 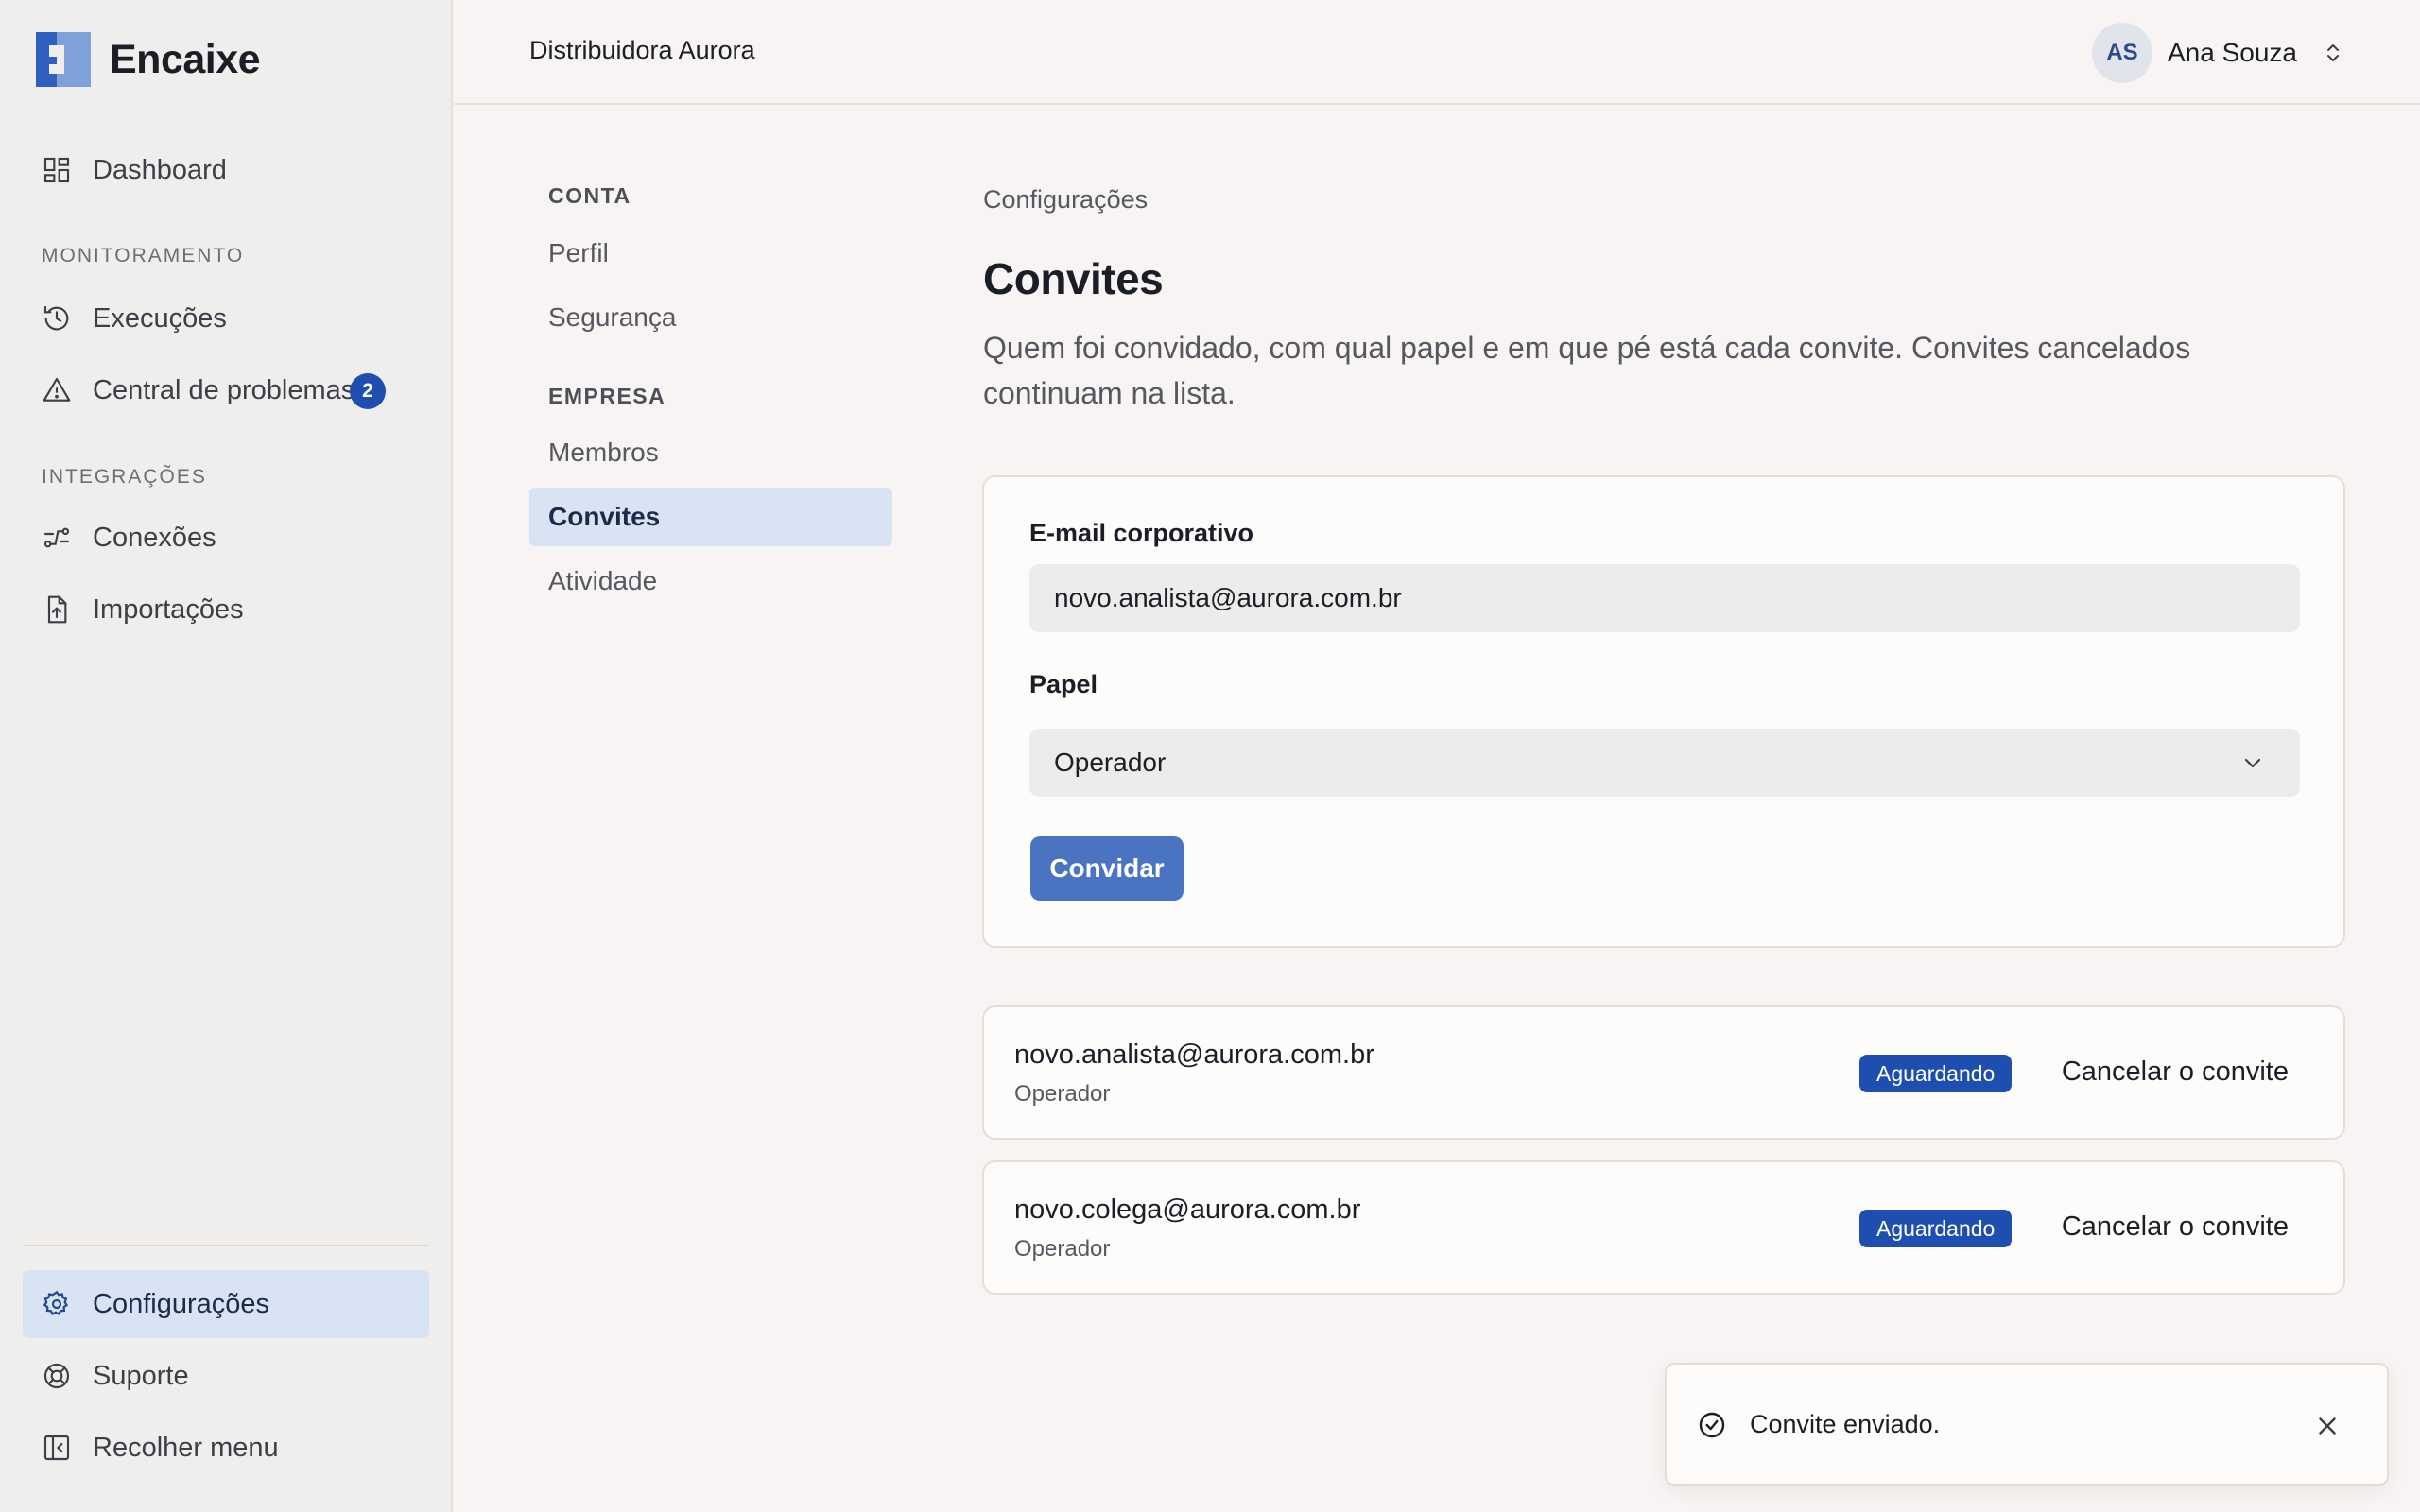 I want to click on sidebar-item-settings: Configurações, so click(x=226, y=1304).